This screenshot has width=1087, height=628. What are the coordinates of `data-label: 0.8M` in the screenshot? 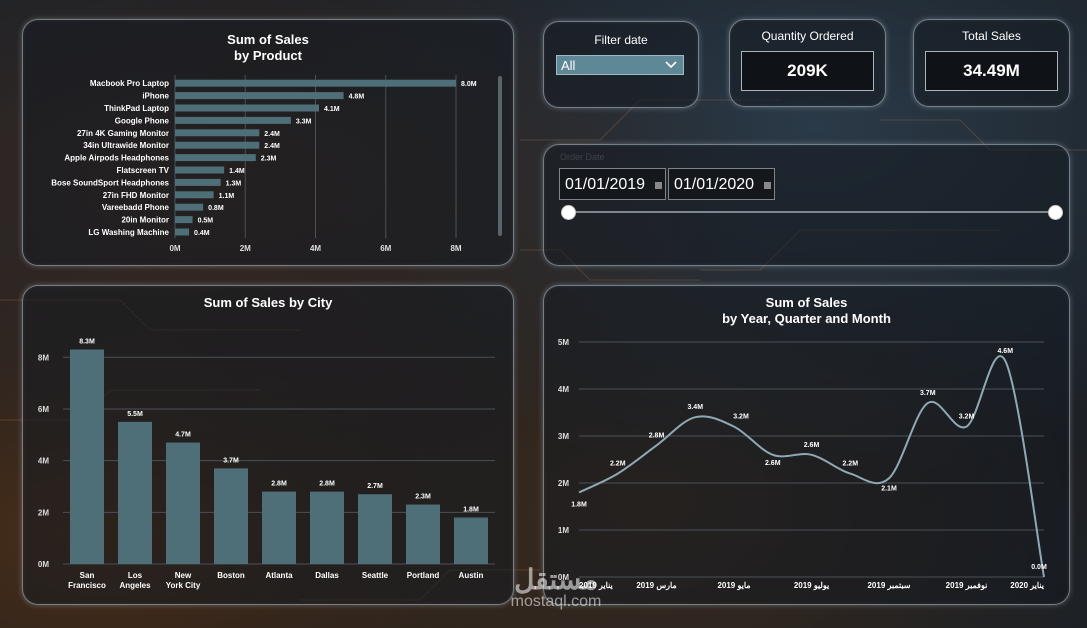 It's located at (216, 208).